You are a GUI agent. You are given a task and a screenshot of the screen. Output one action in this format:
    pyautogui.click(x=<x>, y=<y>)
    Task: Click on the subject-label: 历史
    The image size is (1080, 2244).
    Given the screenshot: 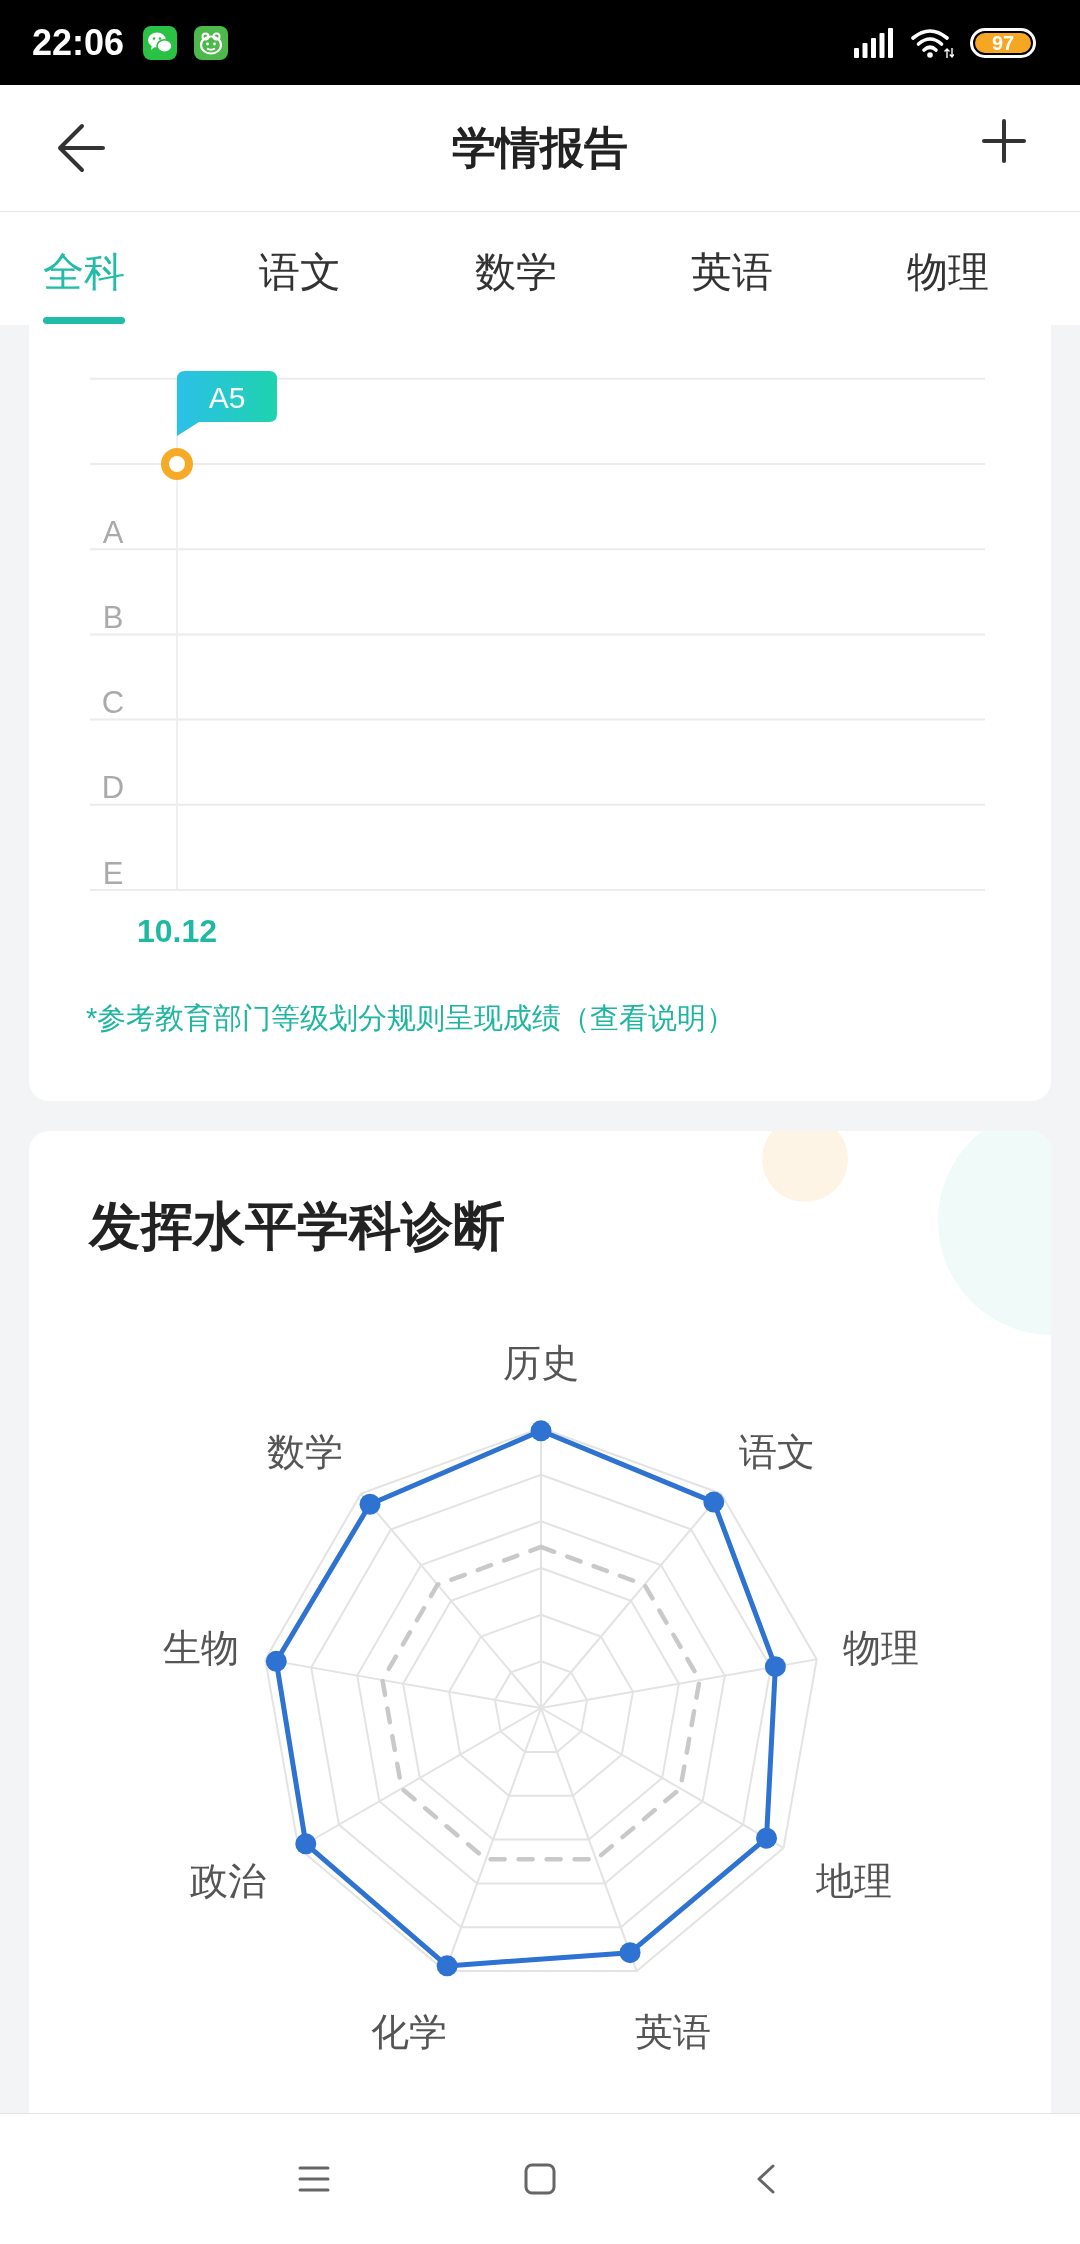 What is the action you would take?
    pyautogui.click(x=541, y=1363)
    